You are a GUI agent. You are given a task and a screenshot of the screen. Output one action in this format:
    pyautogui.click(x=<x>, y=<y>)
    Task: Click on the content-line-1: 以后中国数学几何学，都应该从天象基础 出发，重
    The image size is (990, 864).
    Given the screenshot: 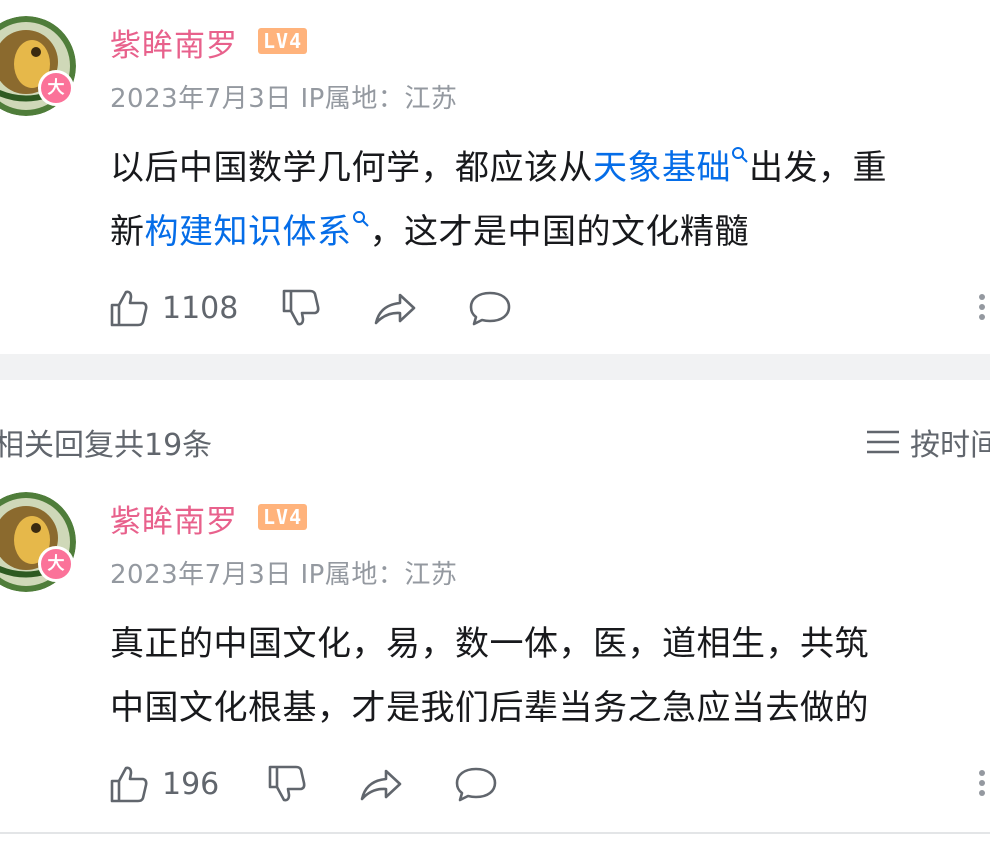 What is the action you would take?
    pyautogui.click(x=550, y=168)
    